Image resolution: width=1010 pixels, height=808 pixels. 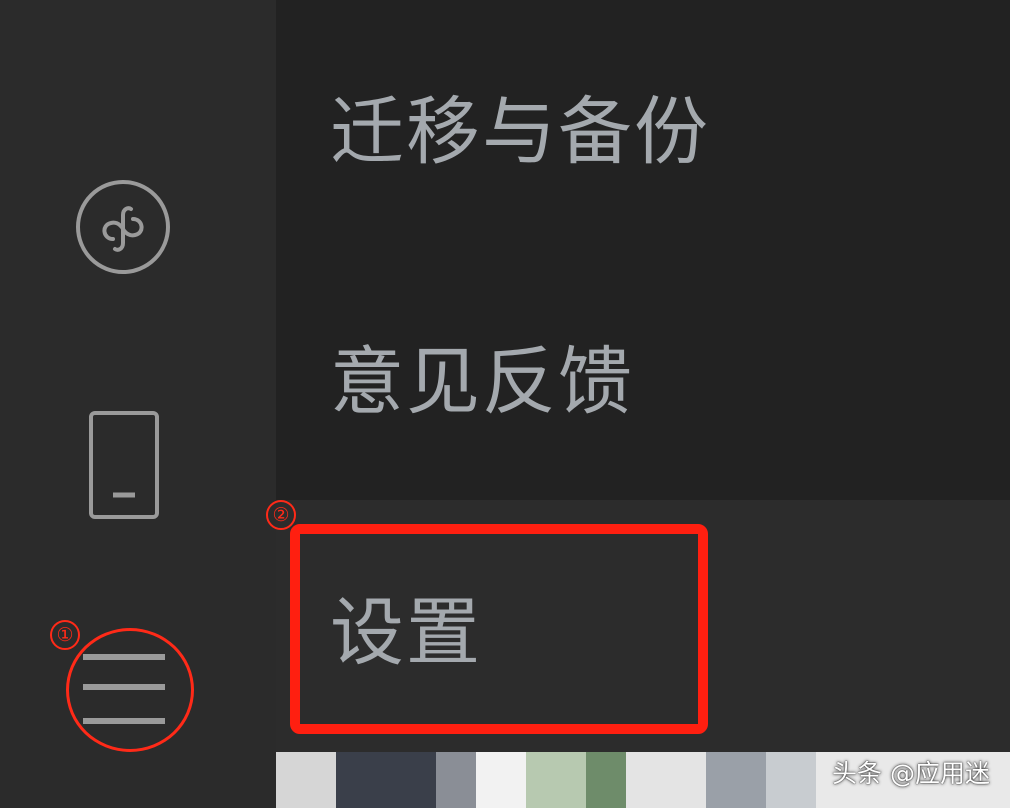 I want to click on mini-program-icon-svg, so click(x=123, y=227).